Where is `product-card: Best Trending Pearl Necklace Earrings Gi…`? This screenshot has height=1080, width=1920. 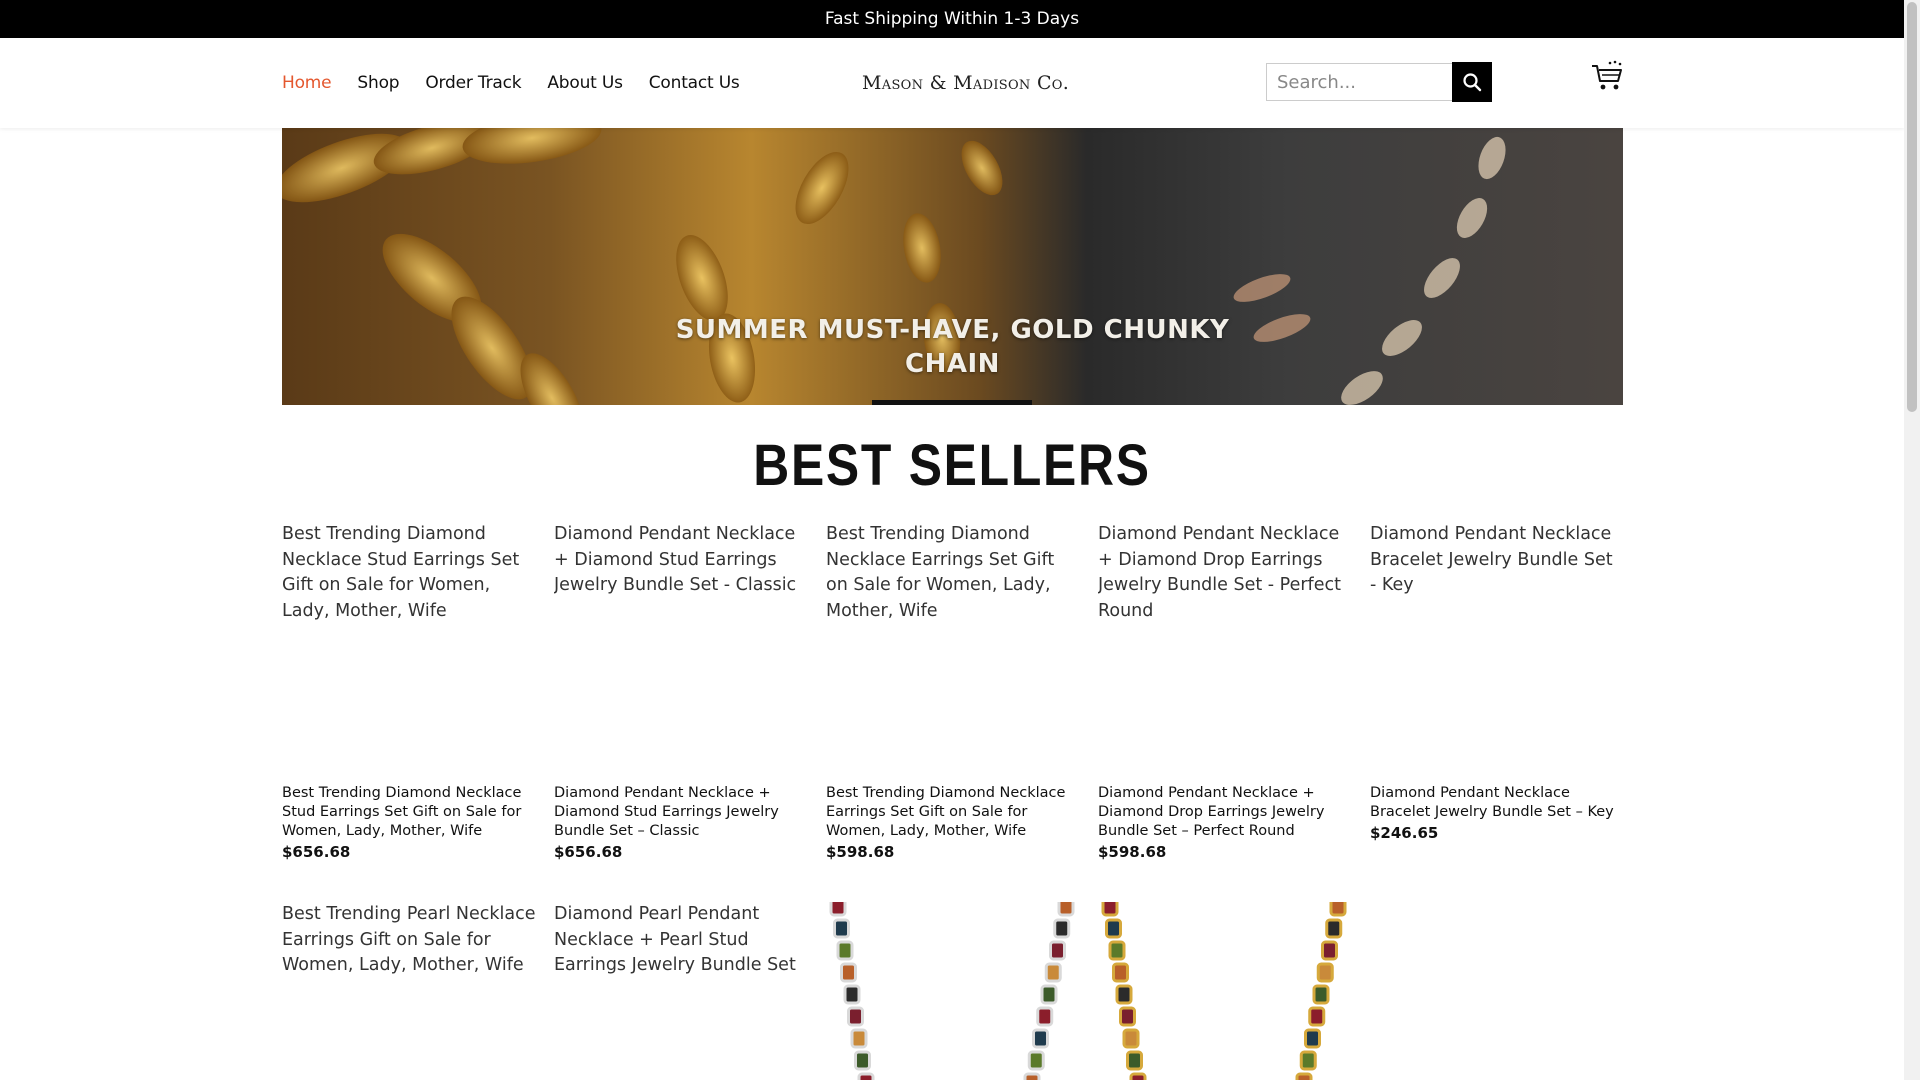 product-card: Best Trending Pearl Necklace Earrings Gi… is located at coordinates (409, 991).